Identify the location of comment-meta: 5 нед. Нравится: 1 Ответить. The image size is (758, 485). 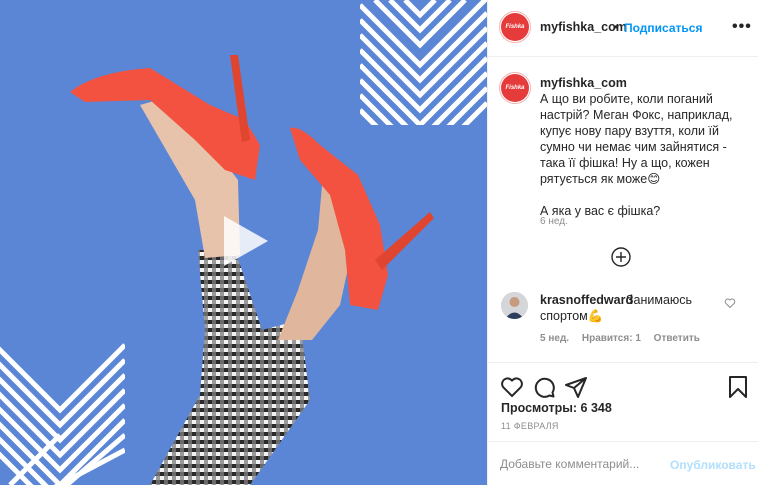
(625, 338).